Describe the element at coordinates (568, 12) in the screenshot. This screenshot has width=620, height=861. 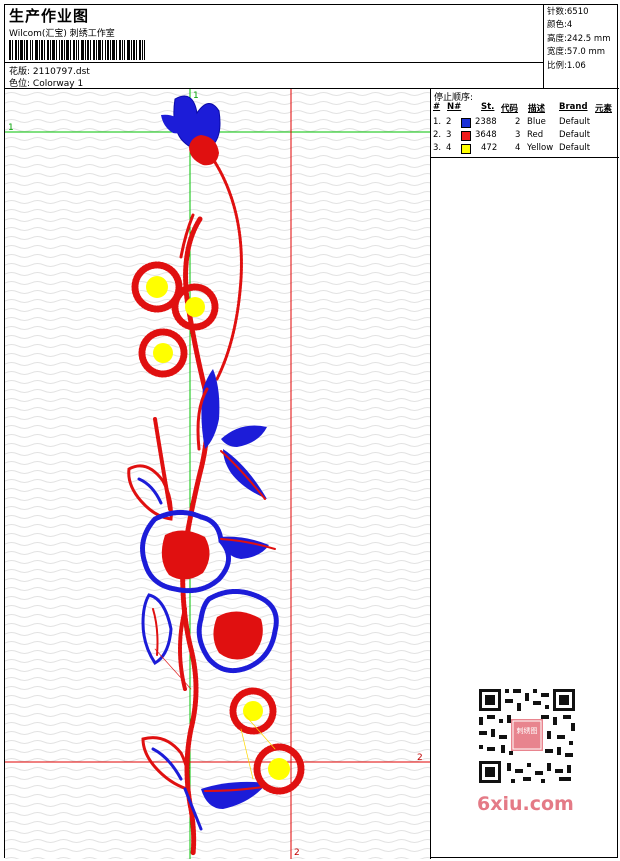
I see `stat-stitches: 针数:6510` at that location.